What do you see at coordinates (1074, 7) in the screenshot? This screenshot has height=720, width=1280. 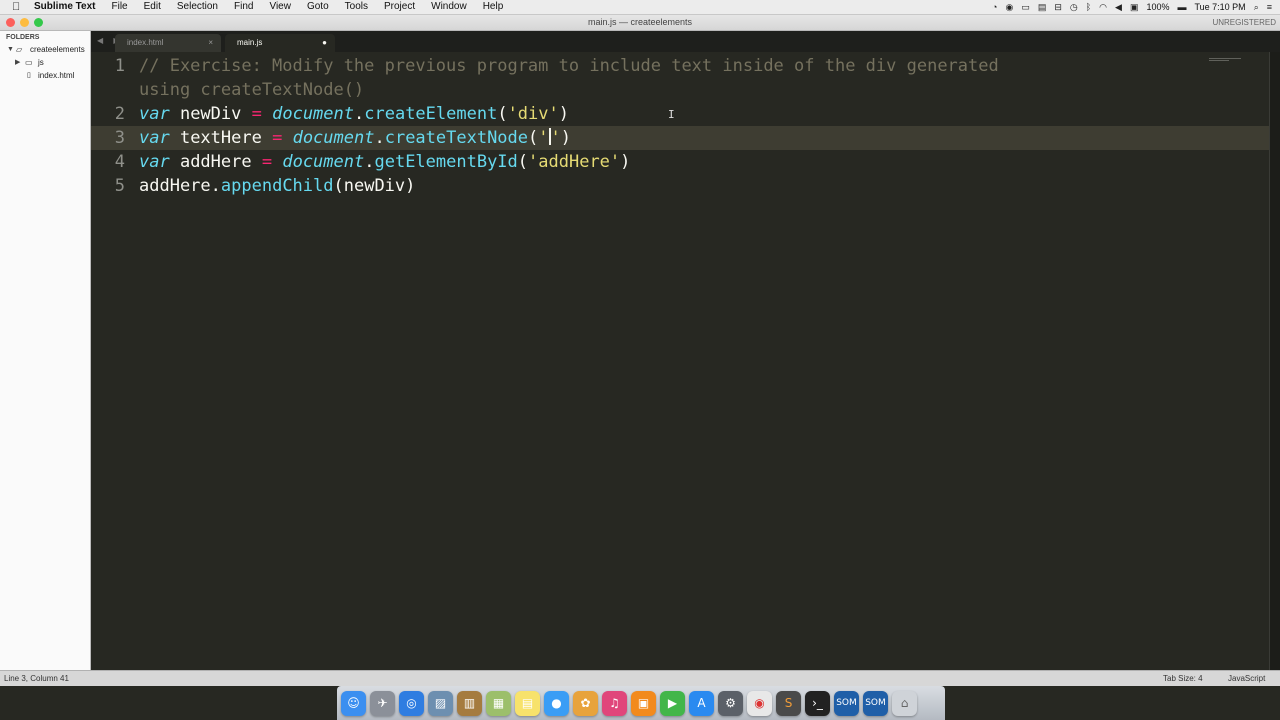 I see `time-machine-icon: ◷` at bounding box center [1074, 7].